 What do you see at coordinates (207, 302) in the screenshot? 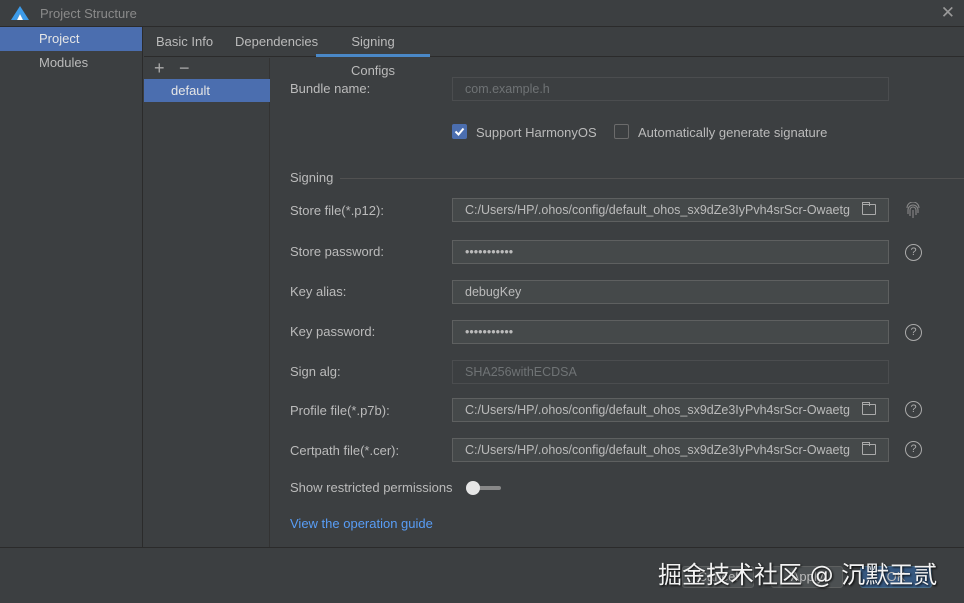
I see `config-list: + − default` at bounding box center [207, 302].